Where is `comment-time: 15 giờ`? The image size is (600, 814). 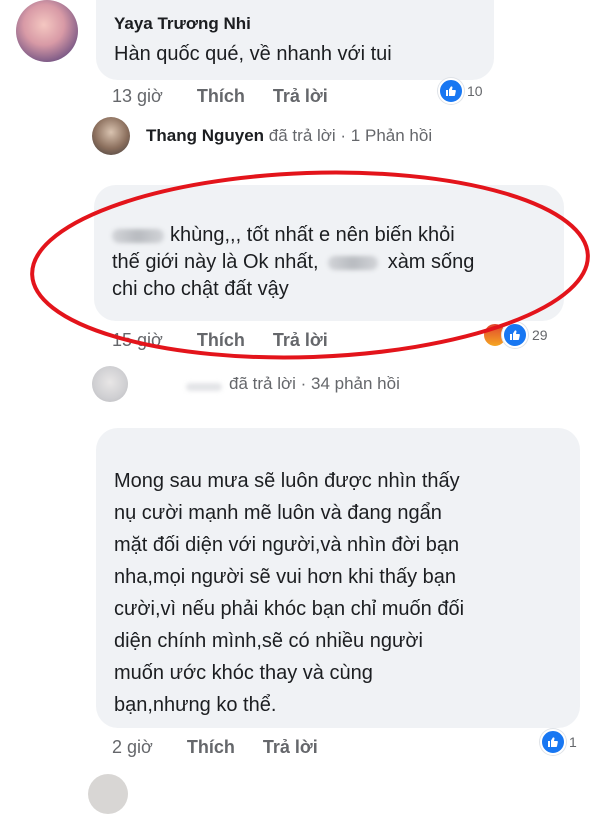
comment-time: 15 giờ is located at coordinates (137, 340).